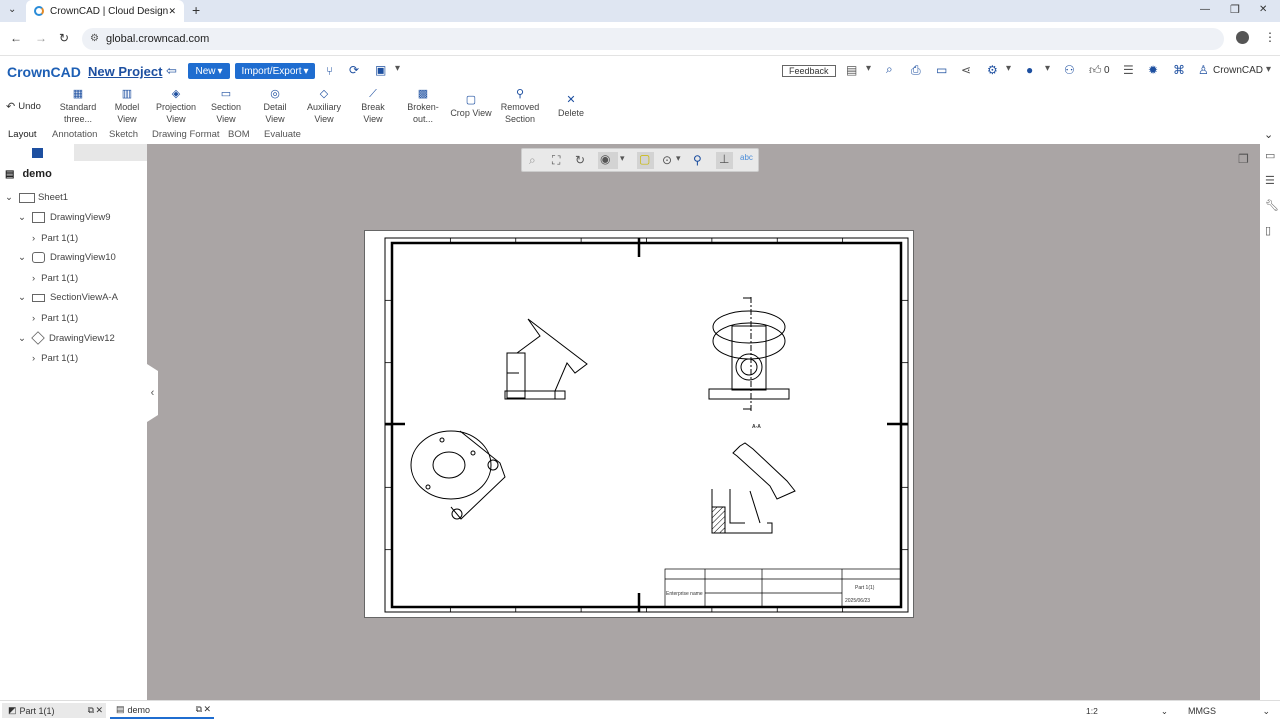 The height and width of the screenshot is (720, 1280). What do you see at coordinates (608, 160) in the screenshot?
I see `display-icon: ◉` at bounding box center [608, 160].